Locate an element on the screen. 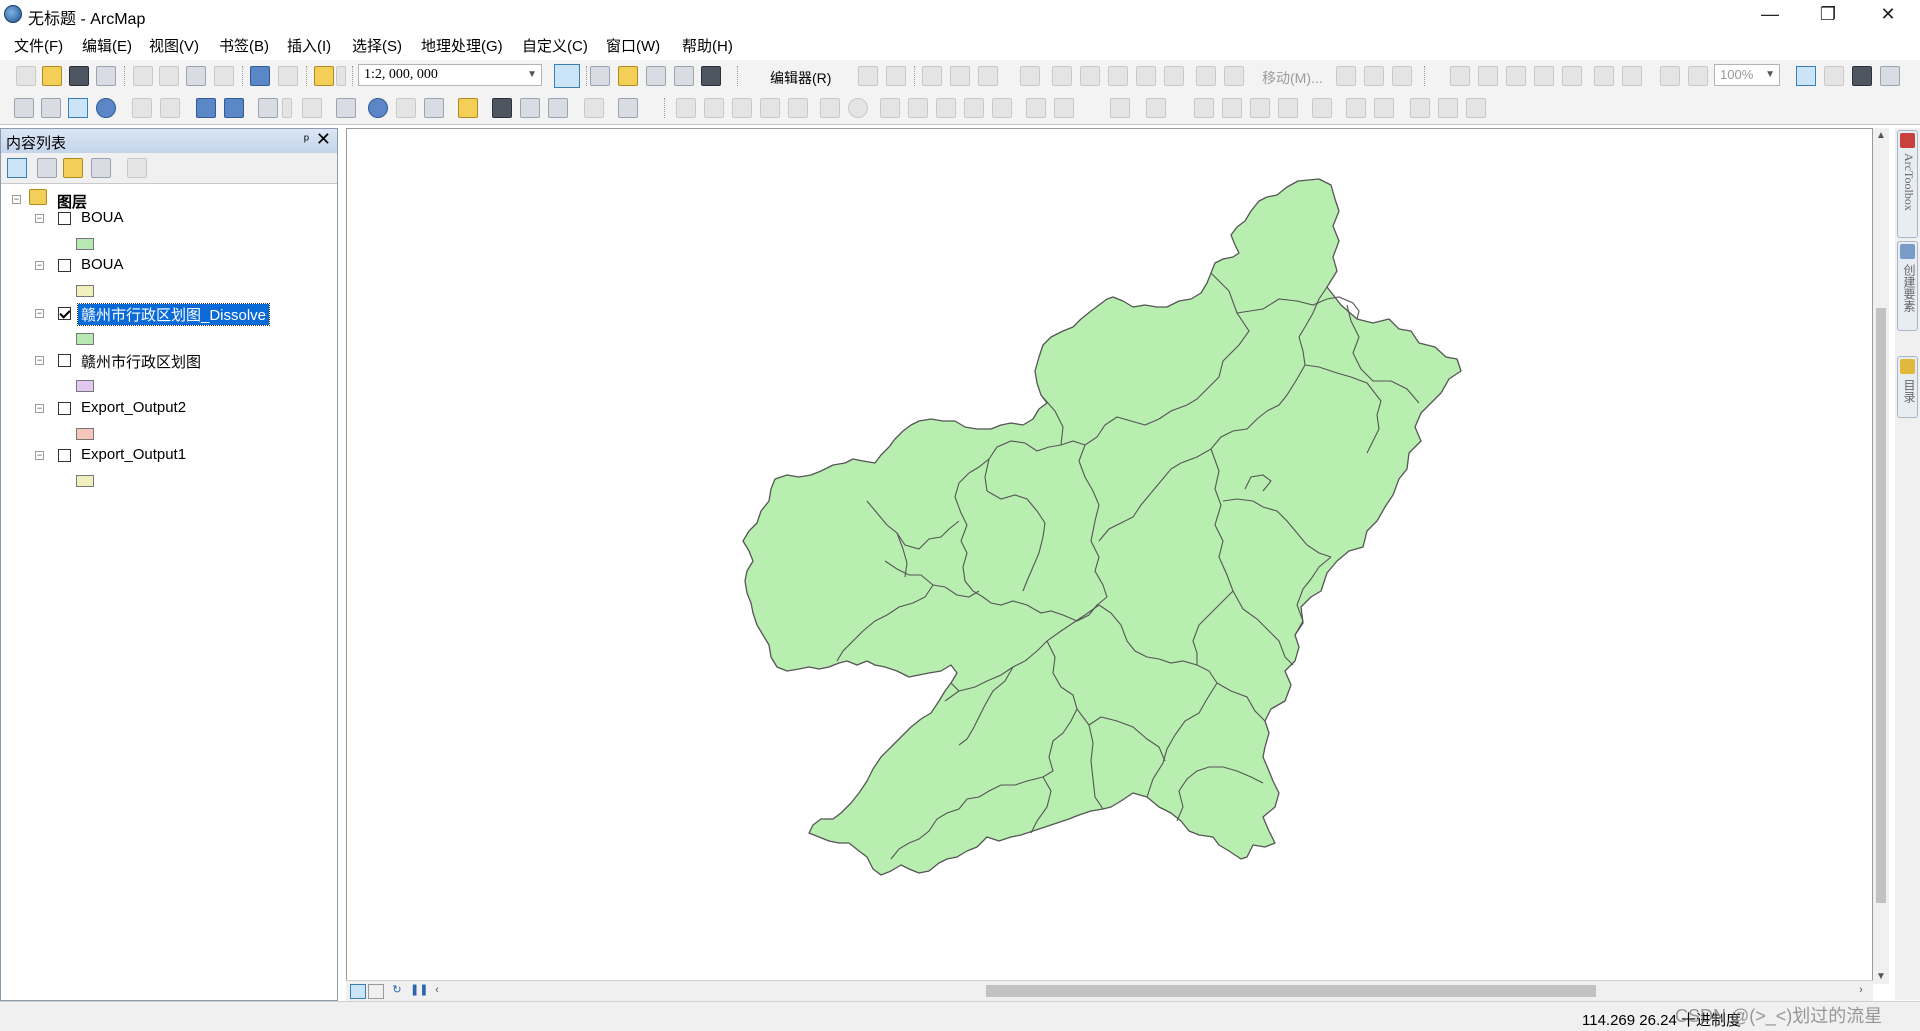 The image size is (1920, 1031). scale-combobox: 1:2, 000, 000 ▼ is located at coordinates (450, 75).